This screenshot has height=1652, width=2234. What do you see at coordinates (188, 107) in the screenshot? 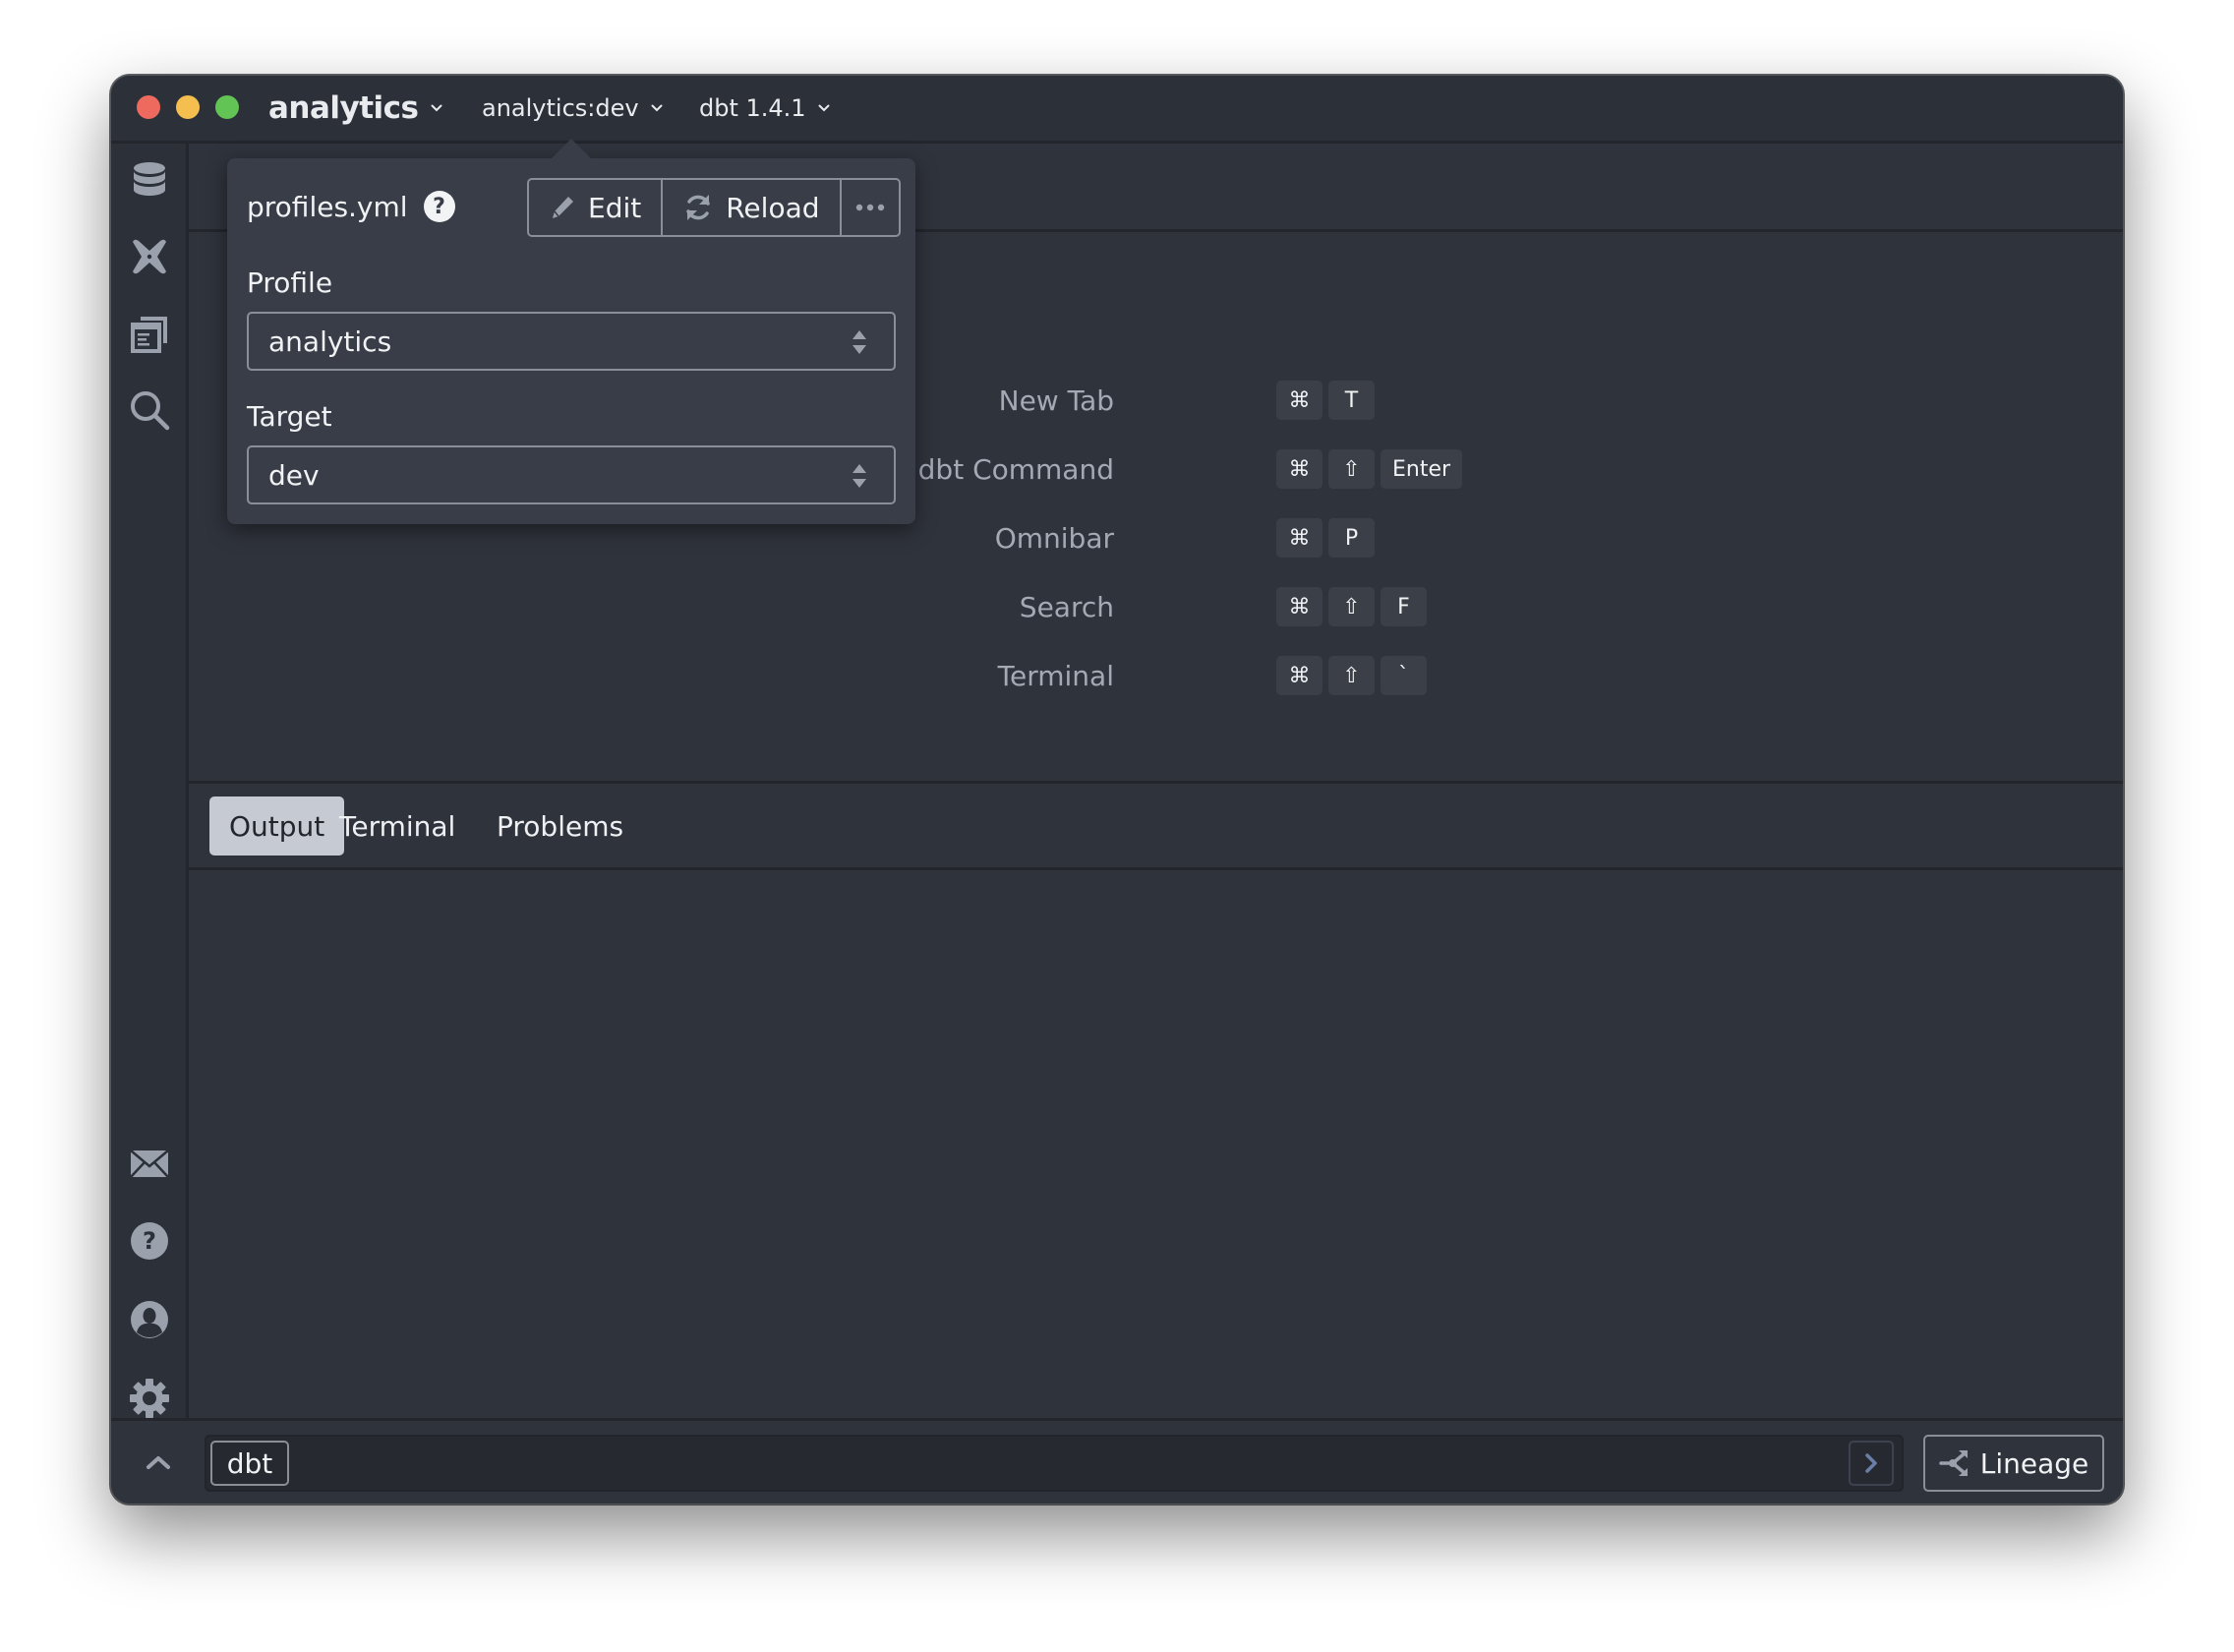
I see `minimize-window-button` at bounding box center [188, 107].